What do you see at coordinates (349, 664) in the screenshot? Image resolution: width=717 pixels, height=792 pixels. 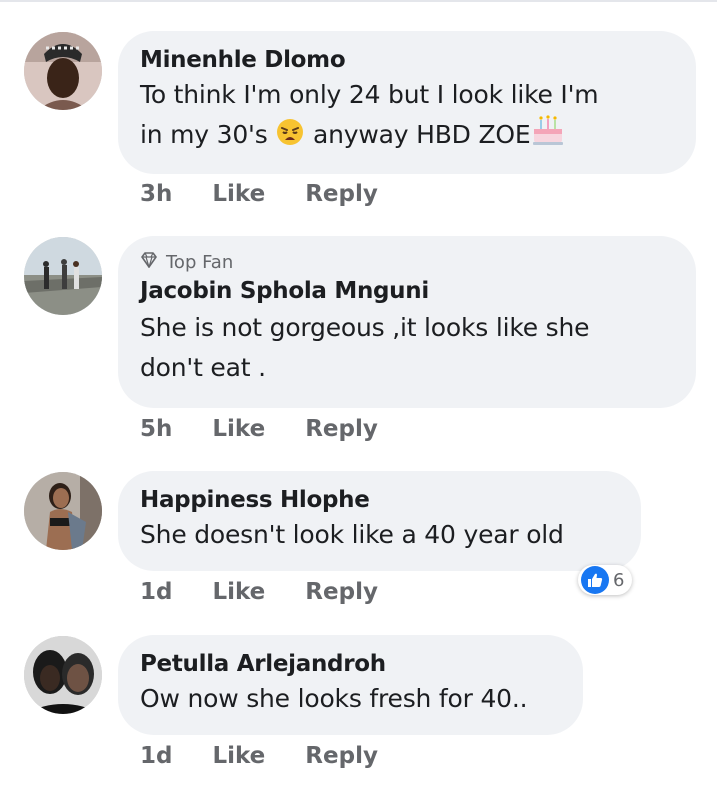 I see `commenter-name: Petulla Arlejandroh` at bounding box center [349, 664].